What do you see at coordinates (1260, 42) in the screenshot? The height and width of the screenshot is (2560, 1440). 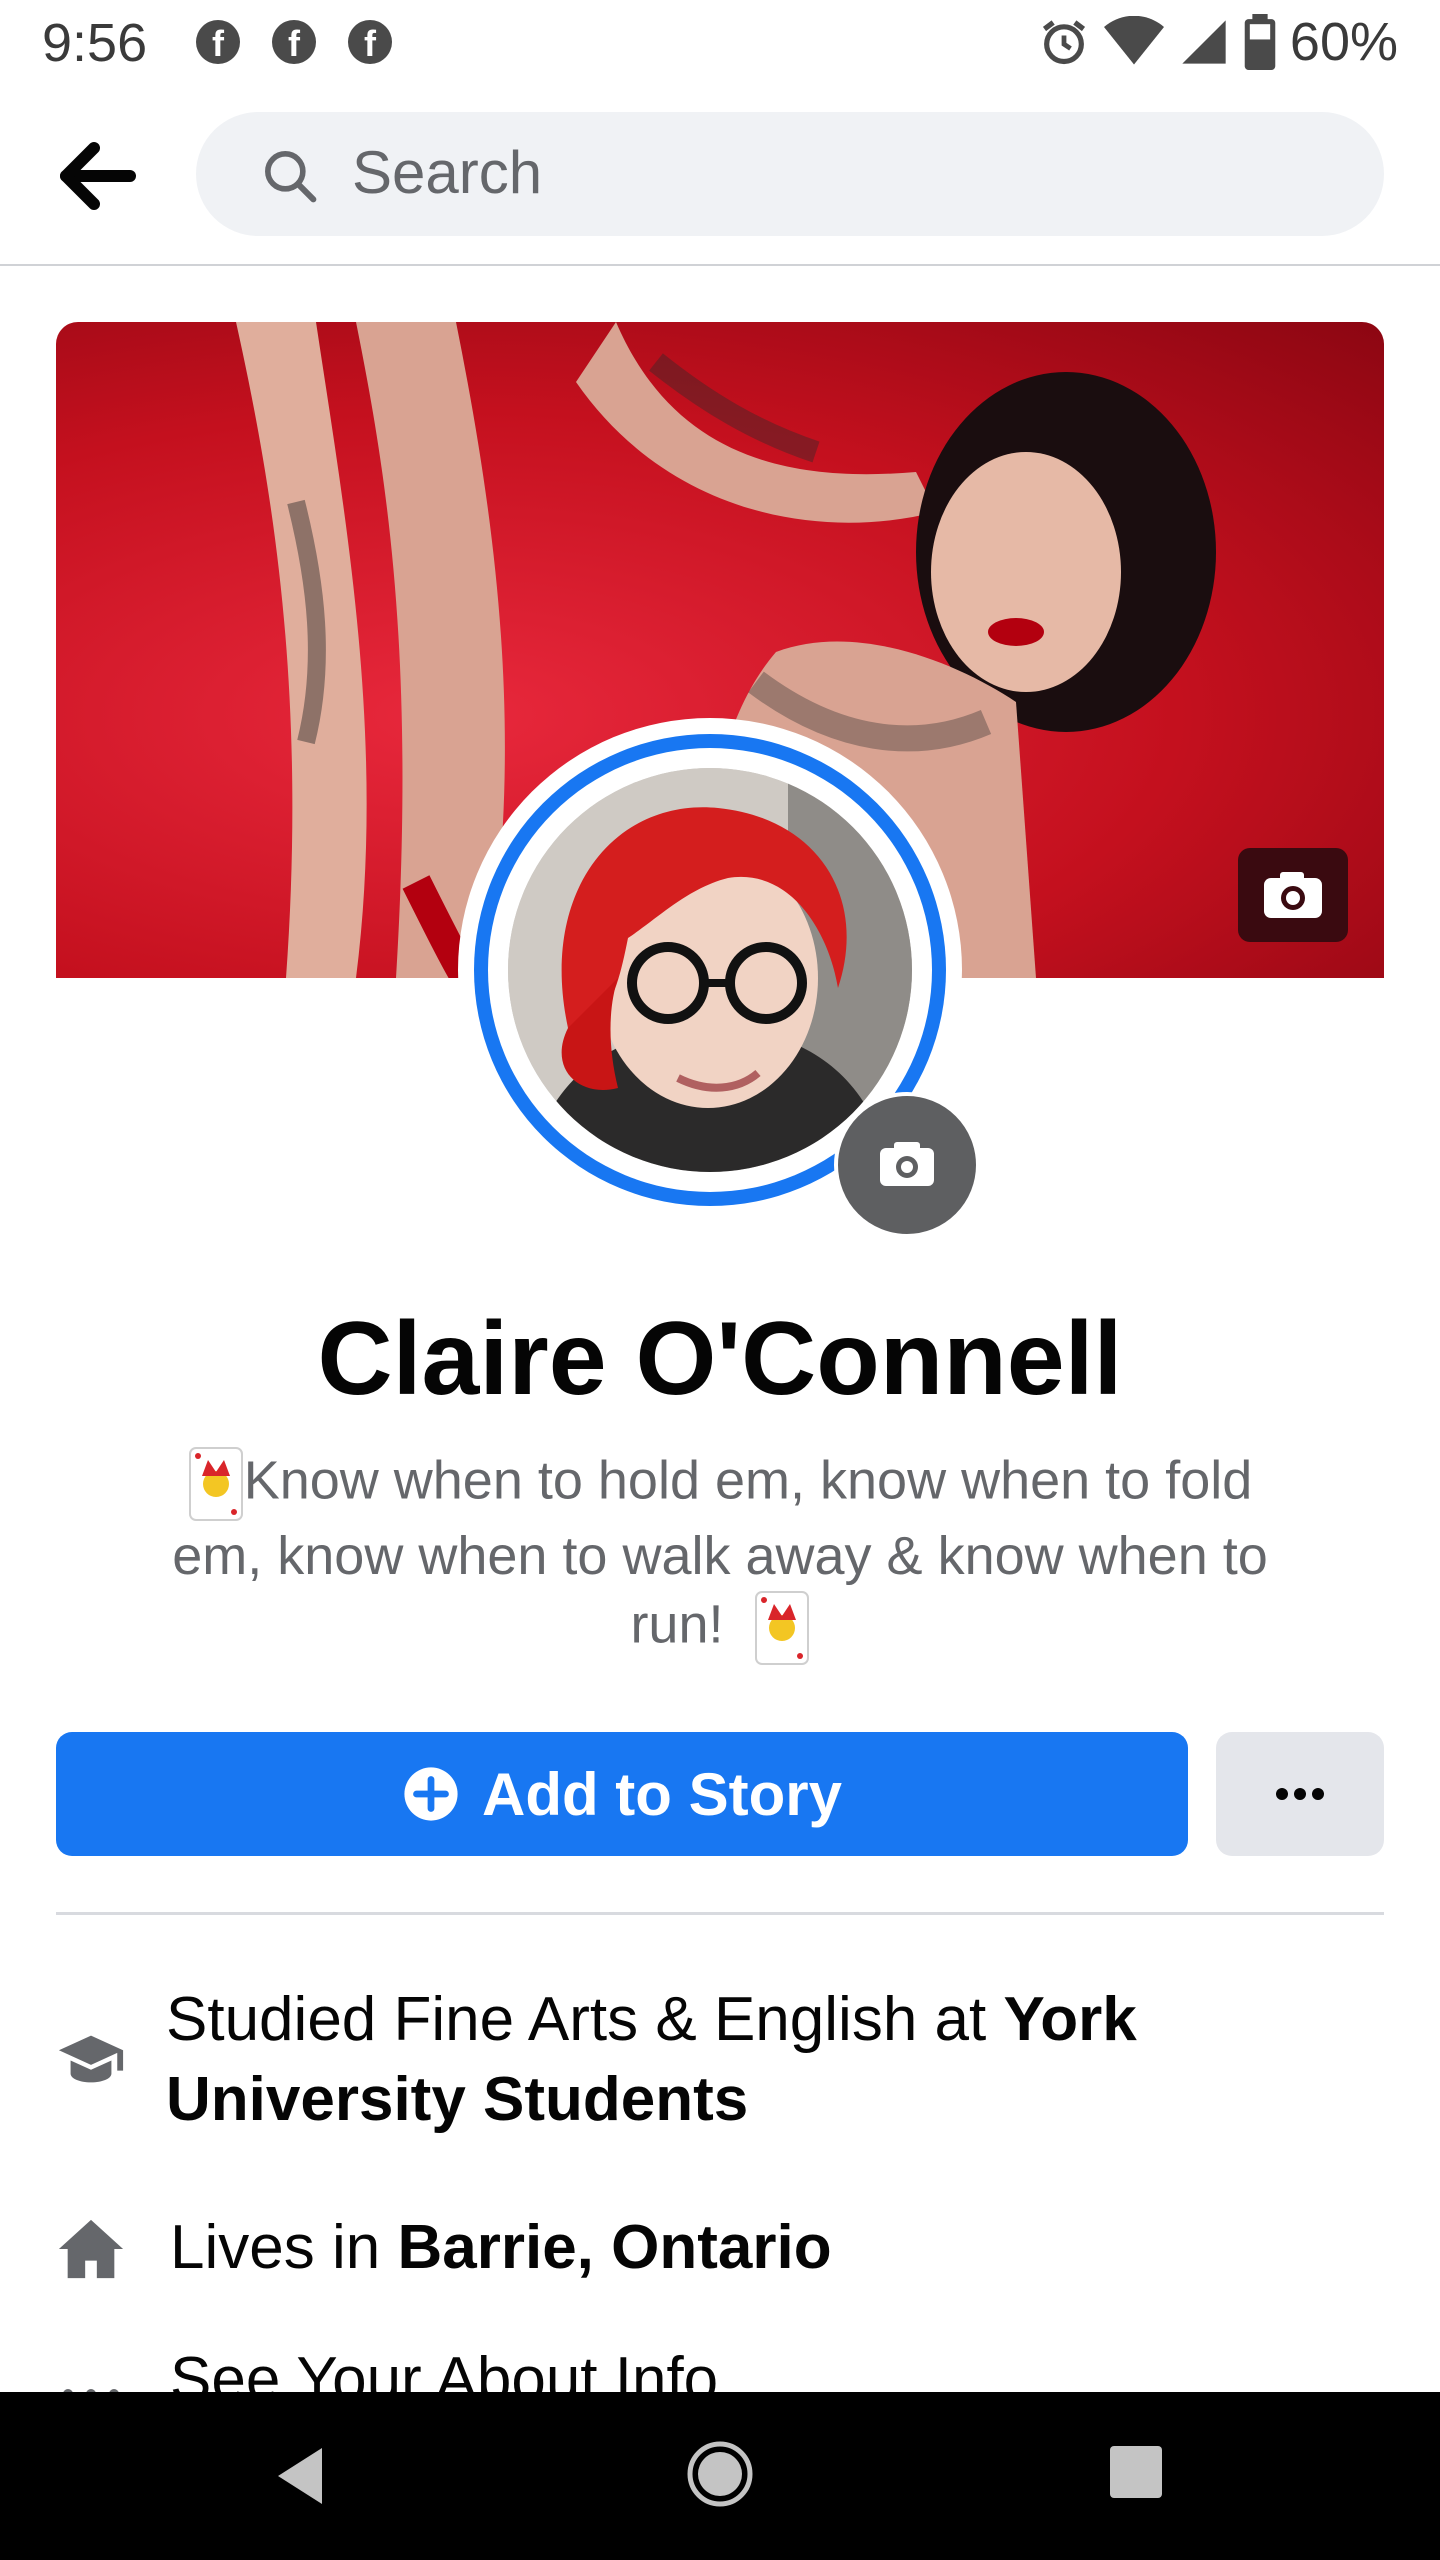 I see `battery-icon` at bounding box center [1260, 42].